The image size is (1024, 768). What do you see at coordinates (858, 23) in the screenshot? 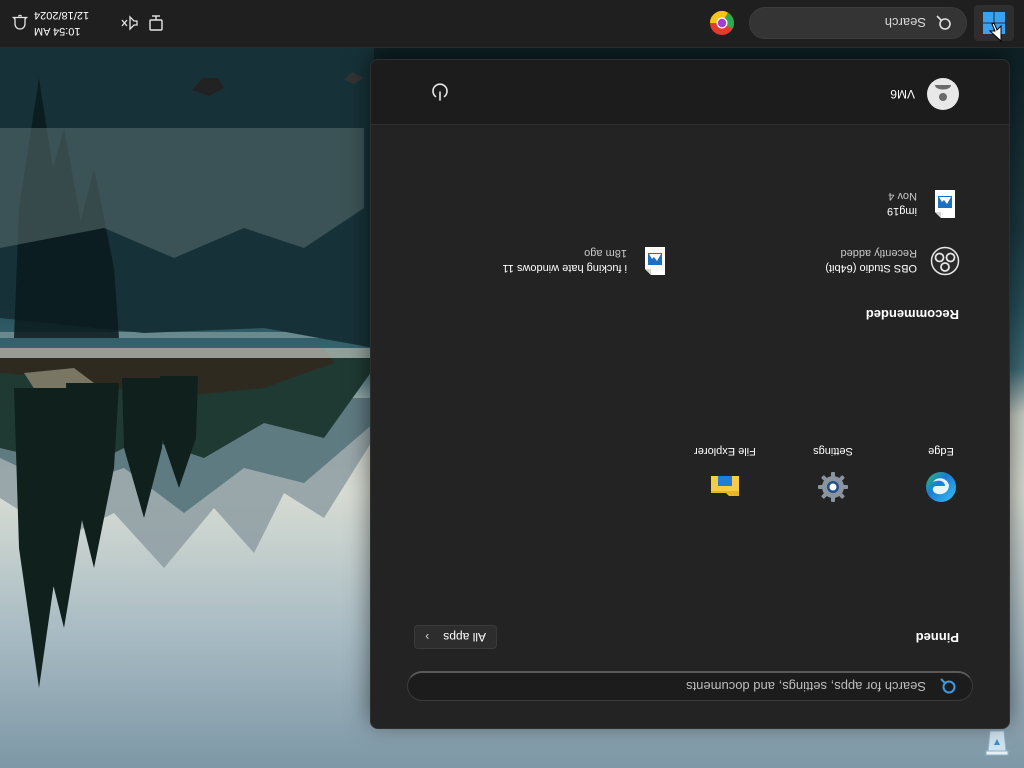
I see `taskbar-search-box: Search` at bounding box center [858, 23].